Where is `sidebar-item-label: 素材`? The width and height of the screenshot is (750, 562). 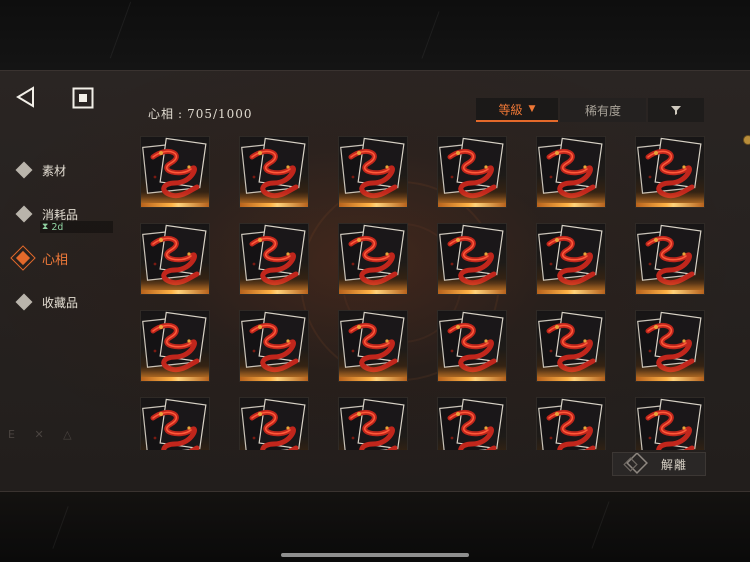 sidebar-item-label: 素材 is located at coordinates (54, 170).